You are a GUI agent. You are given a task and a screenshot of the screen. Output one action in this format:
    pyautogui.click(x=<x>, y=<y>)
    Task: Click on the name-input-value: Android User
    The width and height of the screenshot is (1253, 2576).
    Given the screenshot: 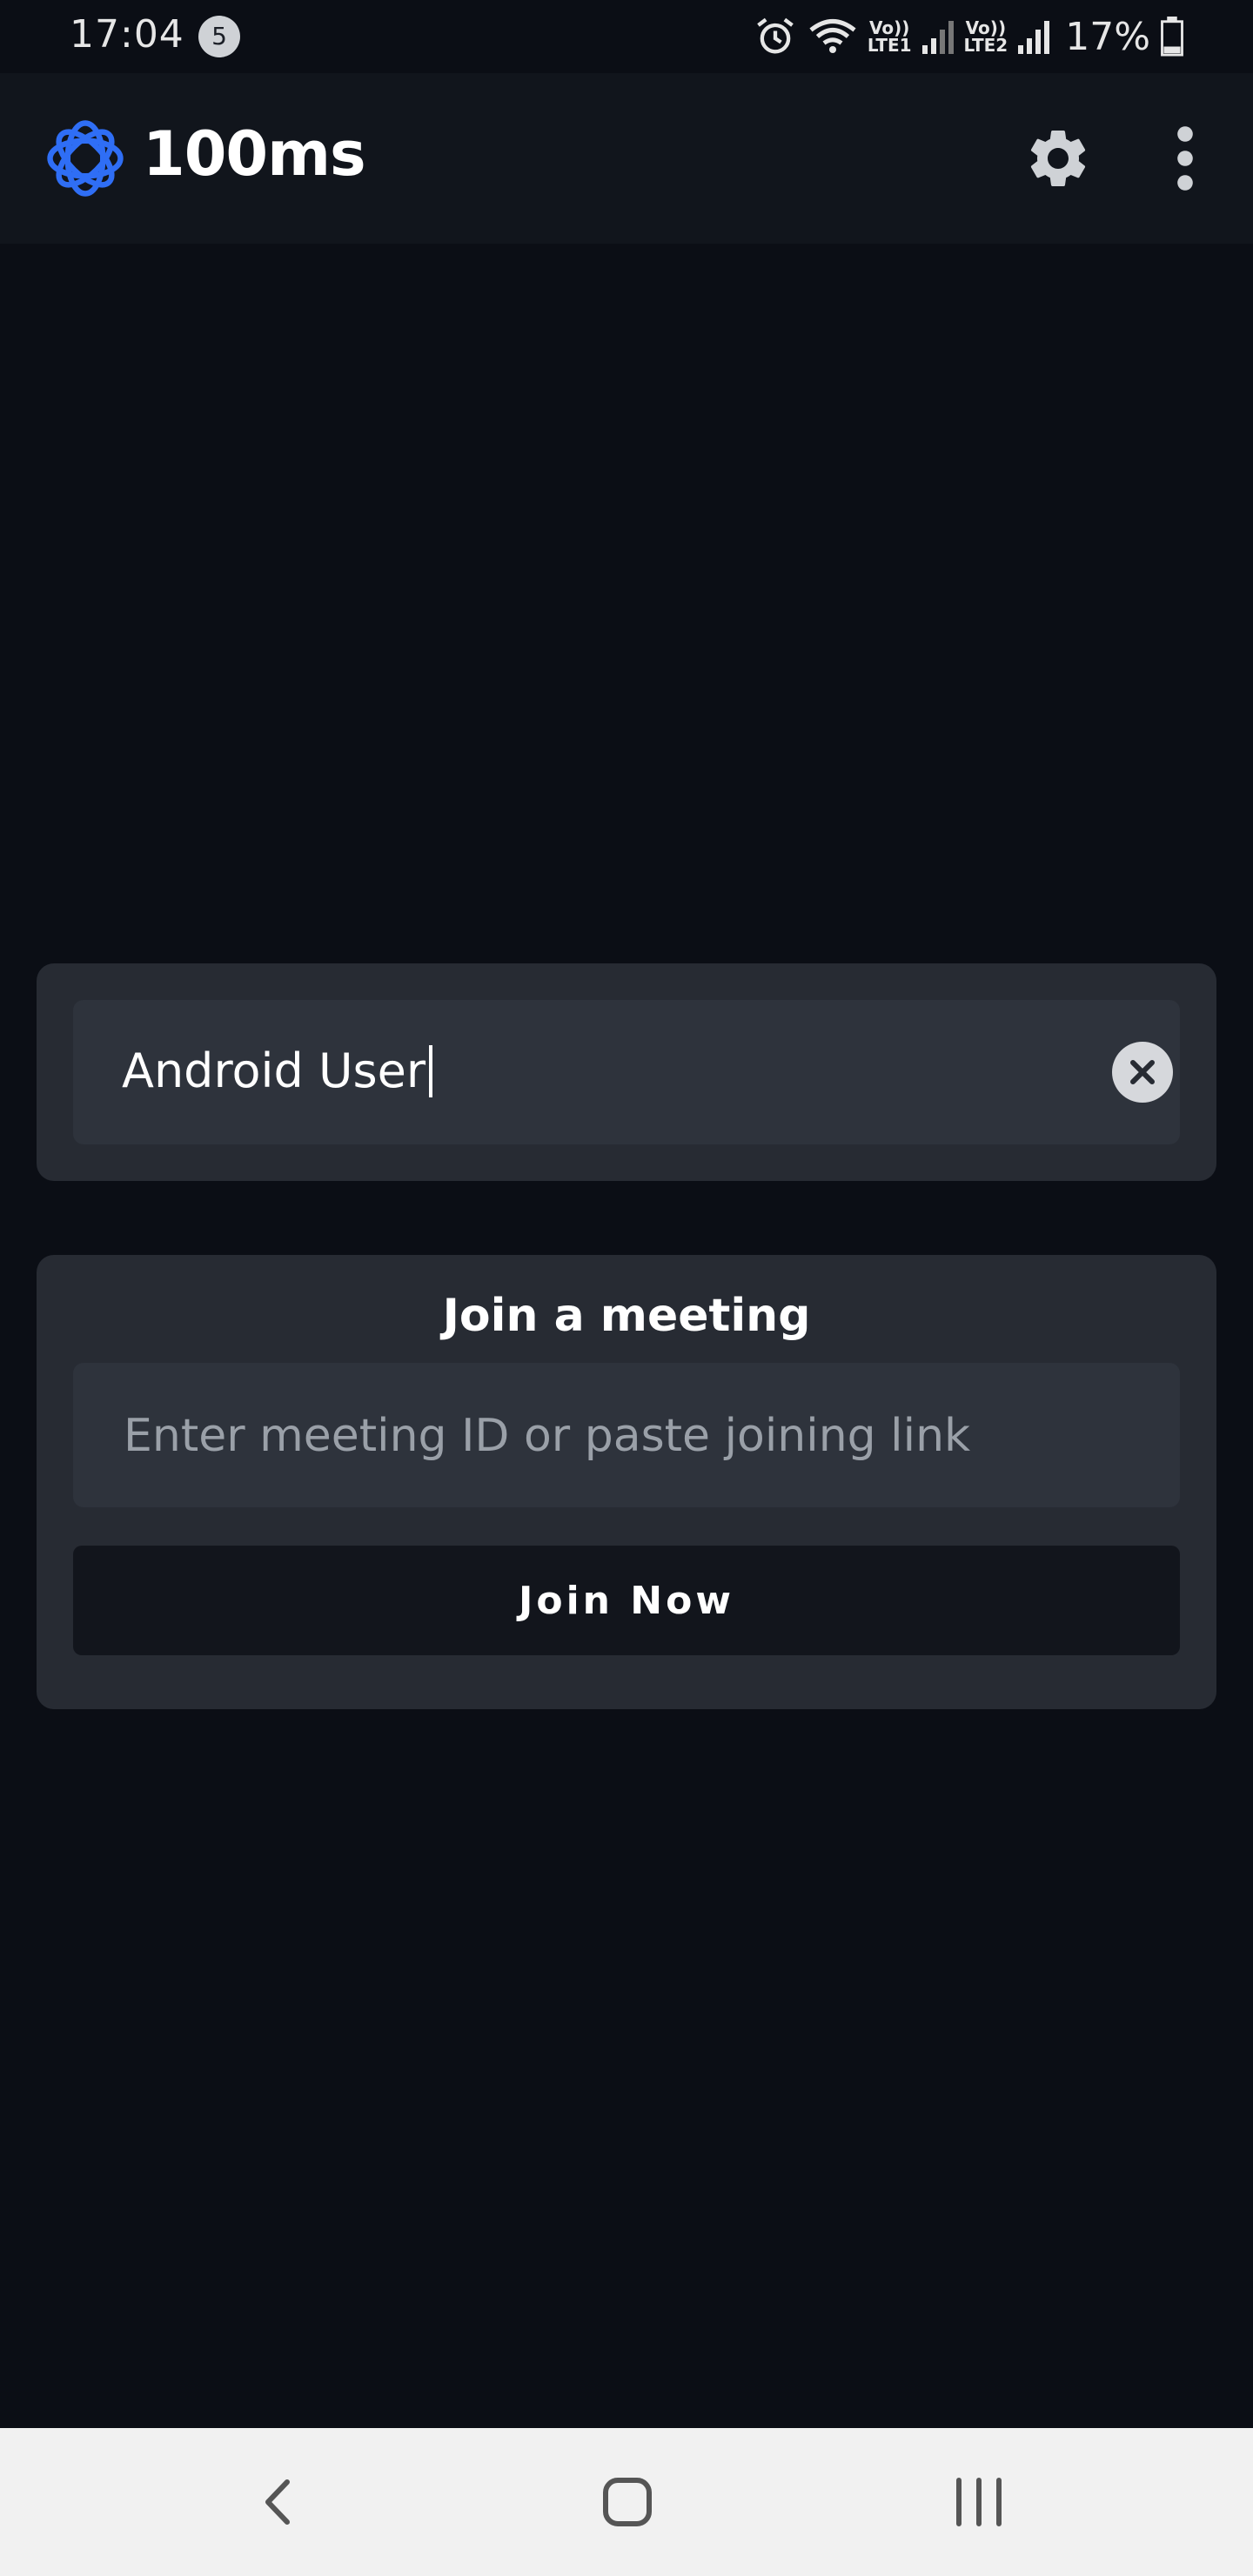 What is the action you would take?
    pyautogui.click(x=277, y=1070)
    